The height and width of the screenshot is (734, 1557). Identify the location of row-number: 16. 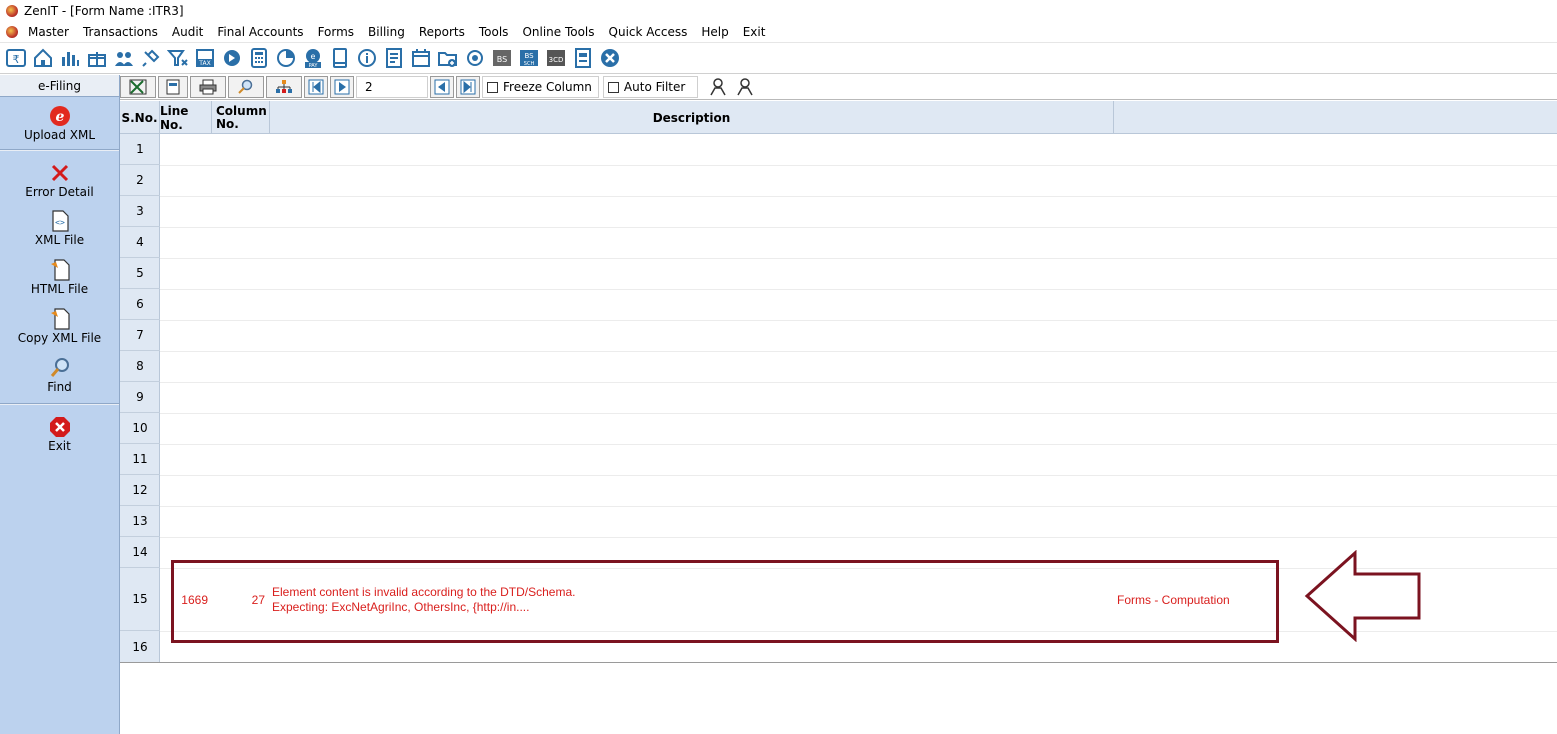
(140, 647).